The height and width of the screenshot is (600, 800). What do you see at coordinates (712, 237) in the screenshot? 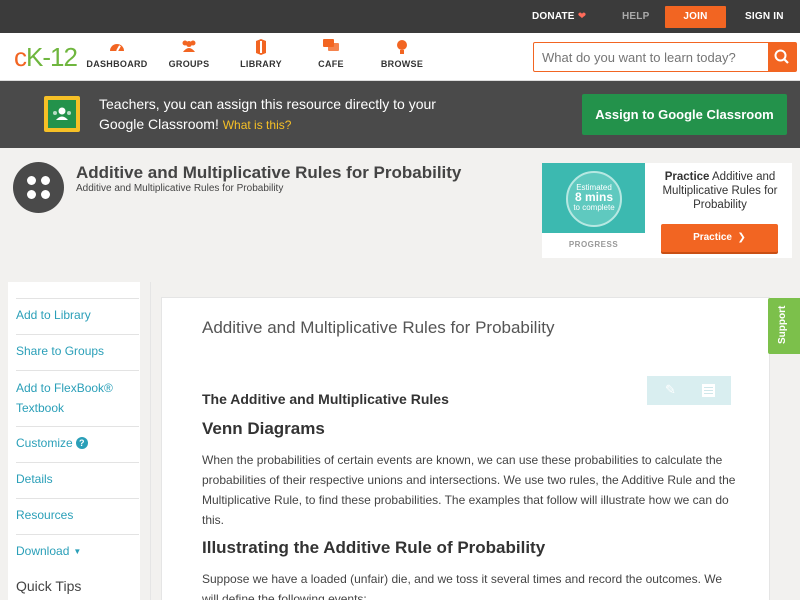
I see `practice-button-label: Practice` at bounding box center [712, 237].